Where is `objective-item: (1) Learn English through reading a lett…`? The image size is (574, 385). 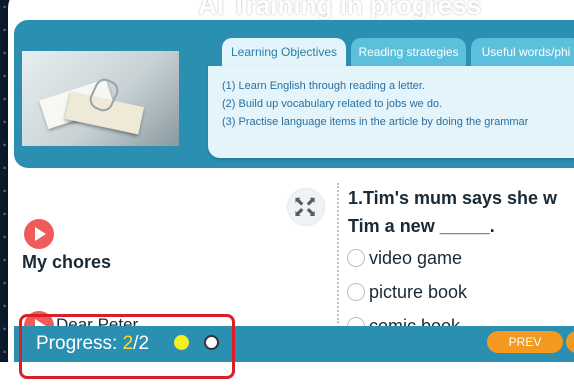 objective-item: (1) Learn English through reading a lett… is located at coordinates (324, 86).